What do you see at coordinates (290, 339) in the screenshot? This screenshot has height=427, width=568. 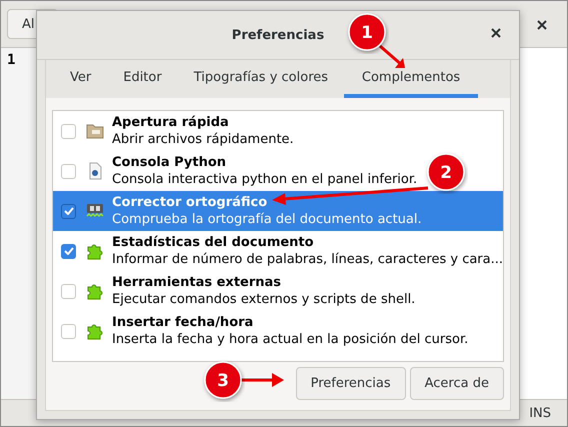 I see `plugin-description: Inserta la fecha y hora actual en la posición del cursor.` at bounding box center [290, 339].